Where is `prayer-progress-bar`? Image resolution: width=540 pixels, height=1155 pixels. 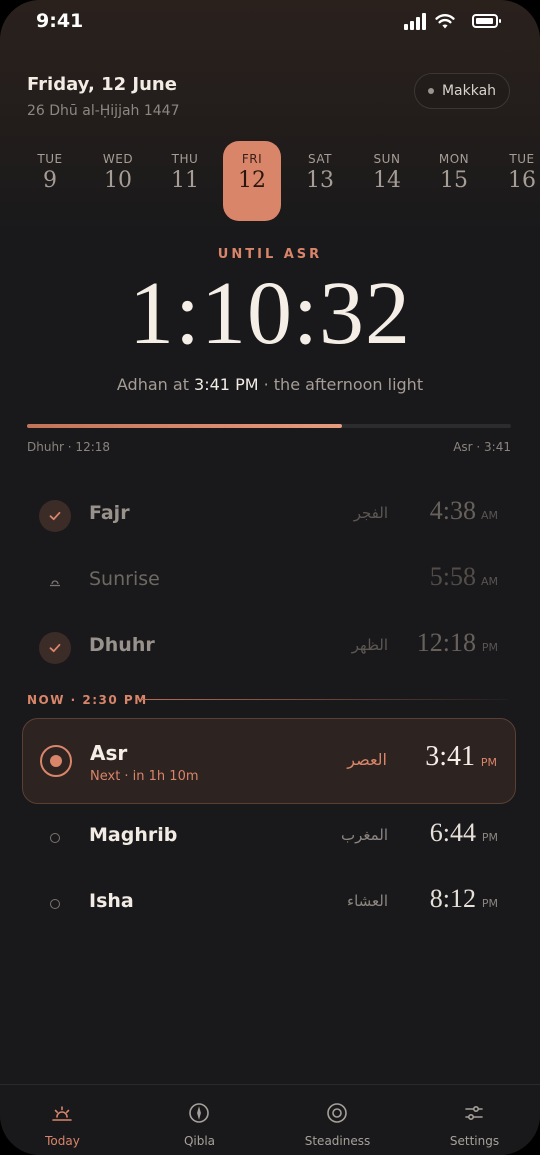 prayer-progress-bar is located at coordinates (269, 426).